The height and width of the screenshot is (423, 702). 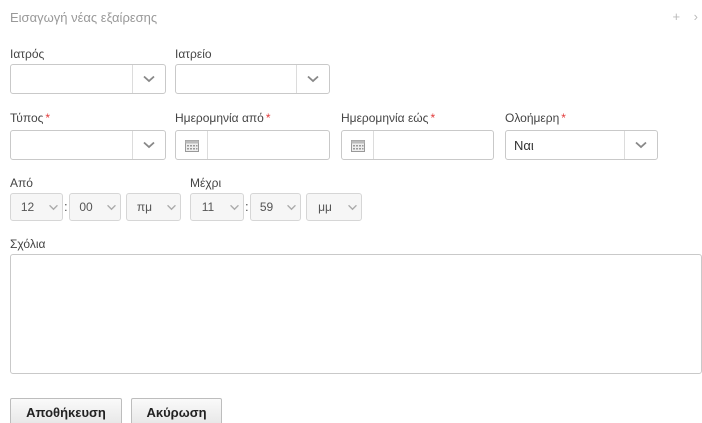 I want to click on from-time-label: Από, so click(x=21, y=183).